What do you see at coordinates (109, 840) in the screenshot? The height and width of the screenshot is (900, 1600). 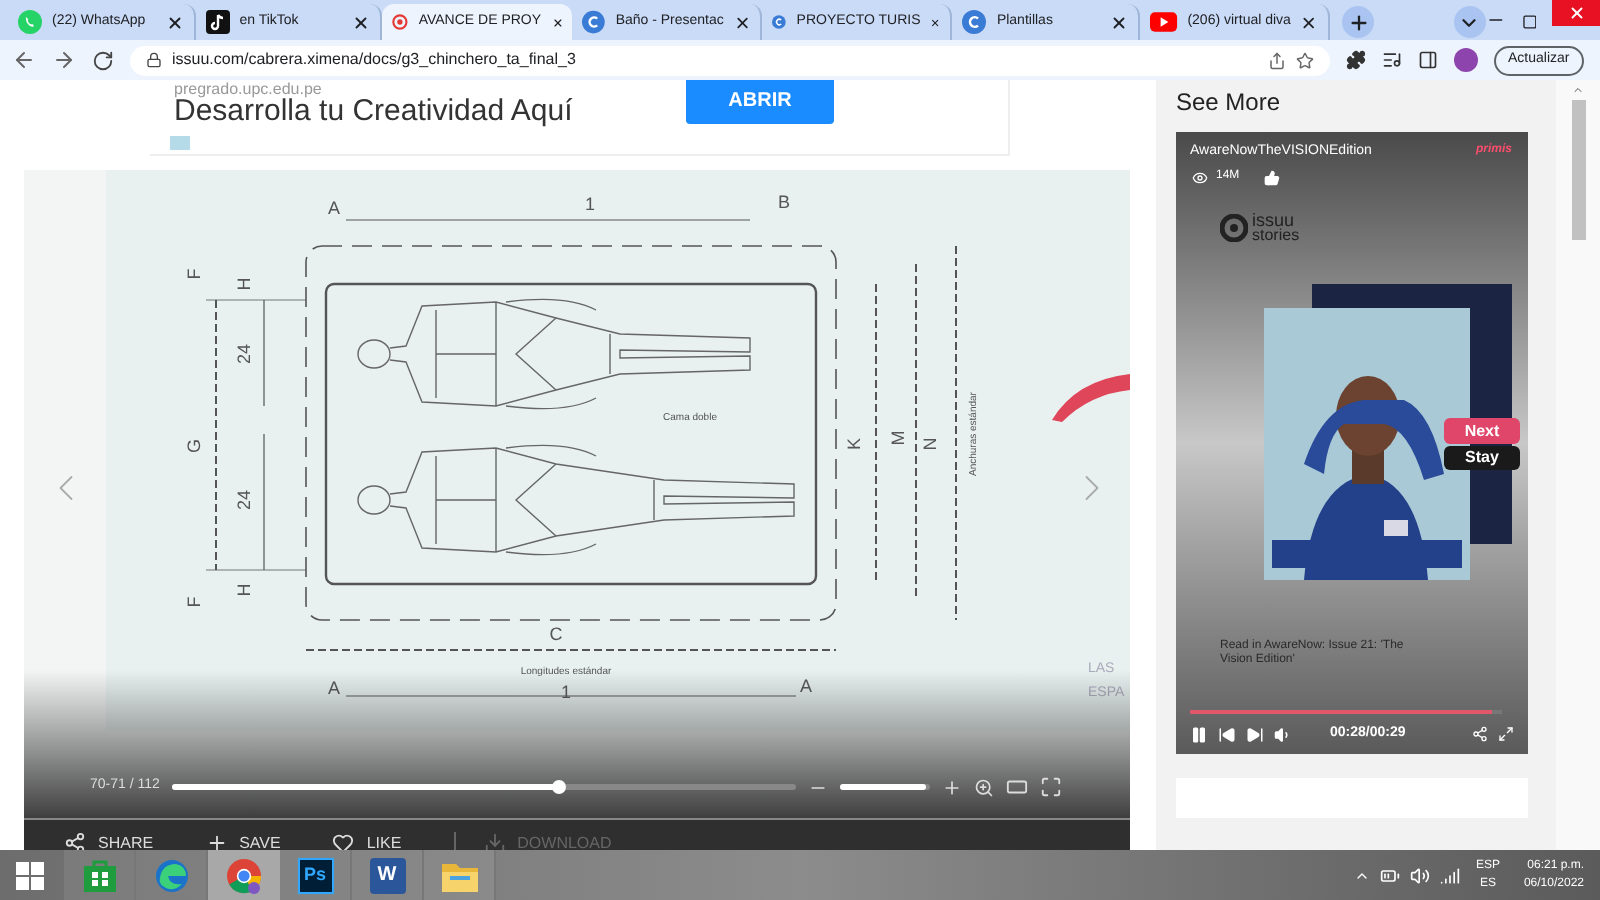 I see `action-button: SHARE` at bounding box center [109, 840].